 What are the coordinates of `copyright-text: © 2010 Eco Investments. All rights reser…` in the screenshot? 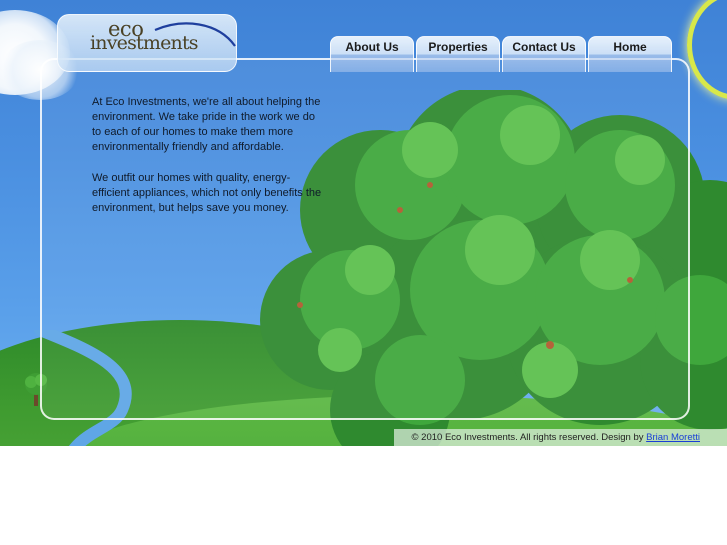 It's located at (527, 437).